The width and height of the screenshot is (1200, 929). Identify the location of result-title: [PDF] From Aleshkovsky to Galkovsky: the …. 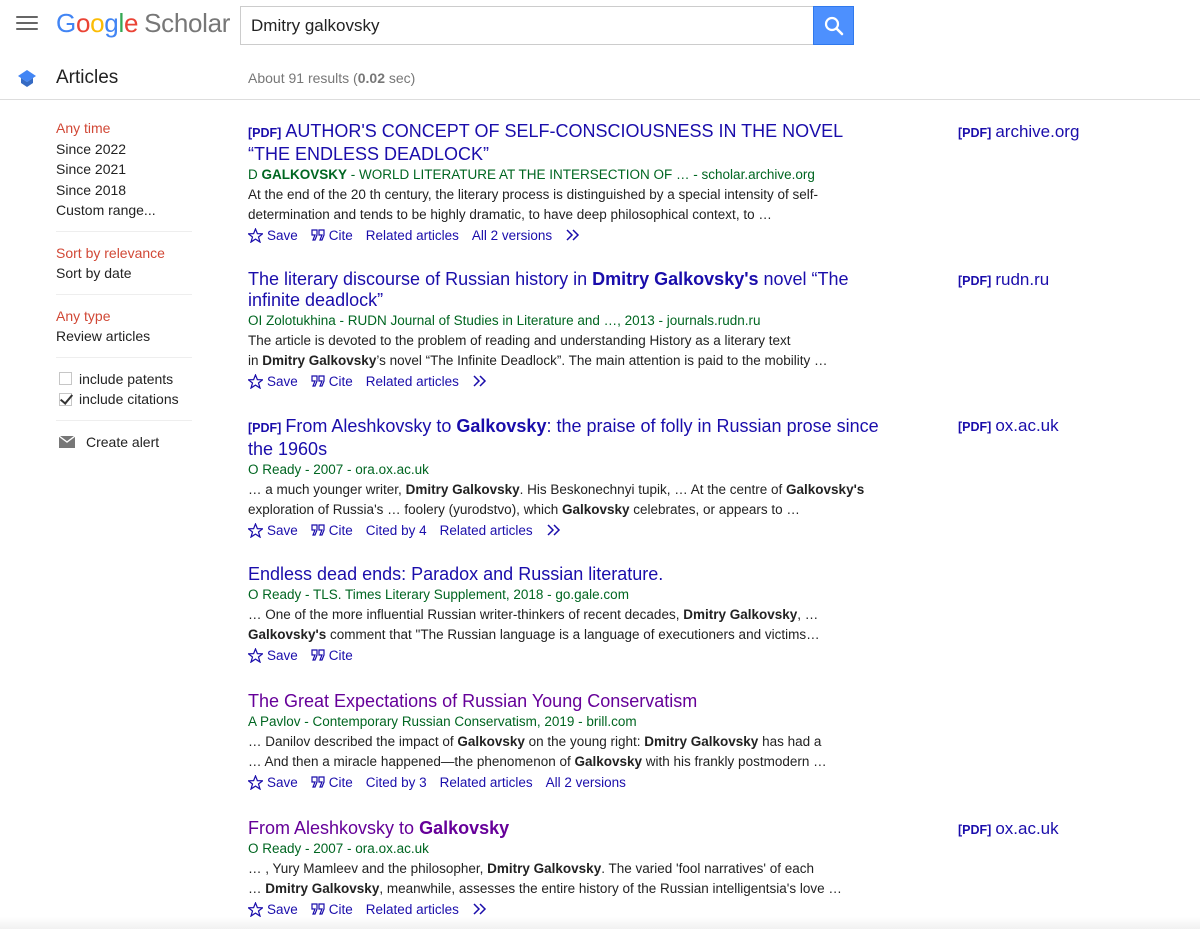
(568, 438).